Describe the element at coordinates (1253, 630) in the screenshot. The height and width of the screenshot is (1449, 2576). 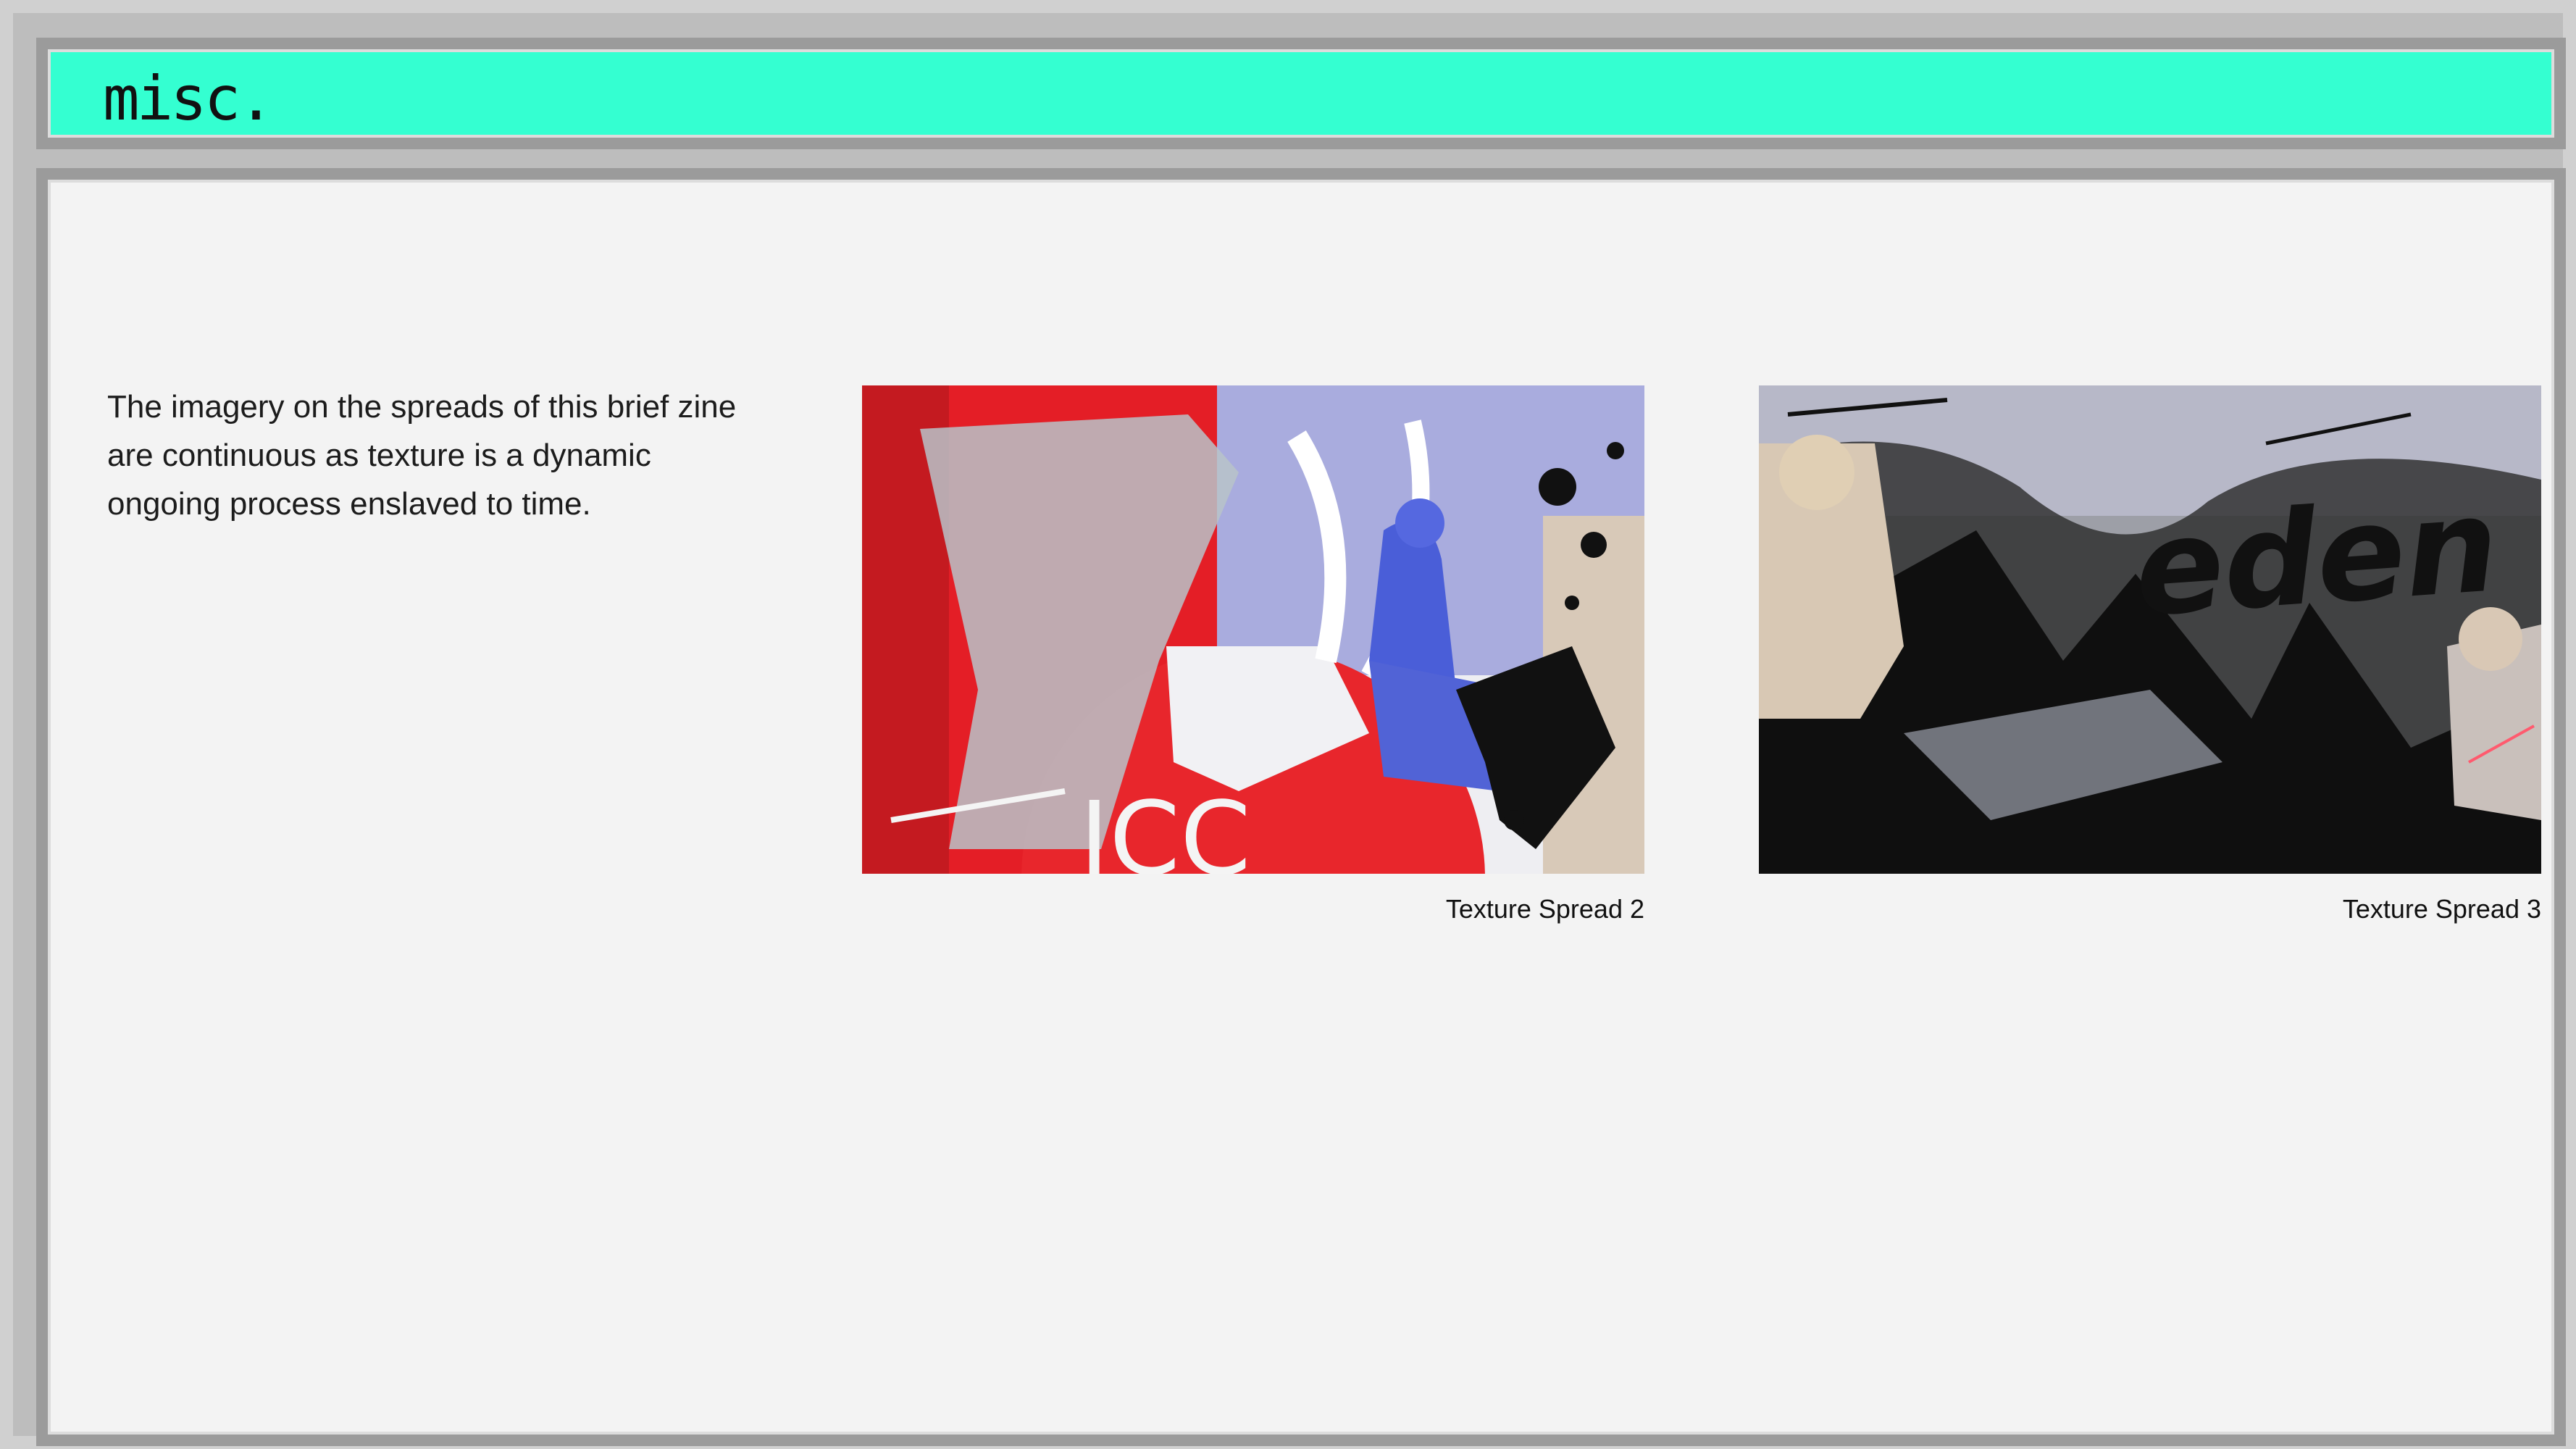
I see `texture-spread-2-image: ICC` at that location.